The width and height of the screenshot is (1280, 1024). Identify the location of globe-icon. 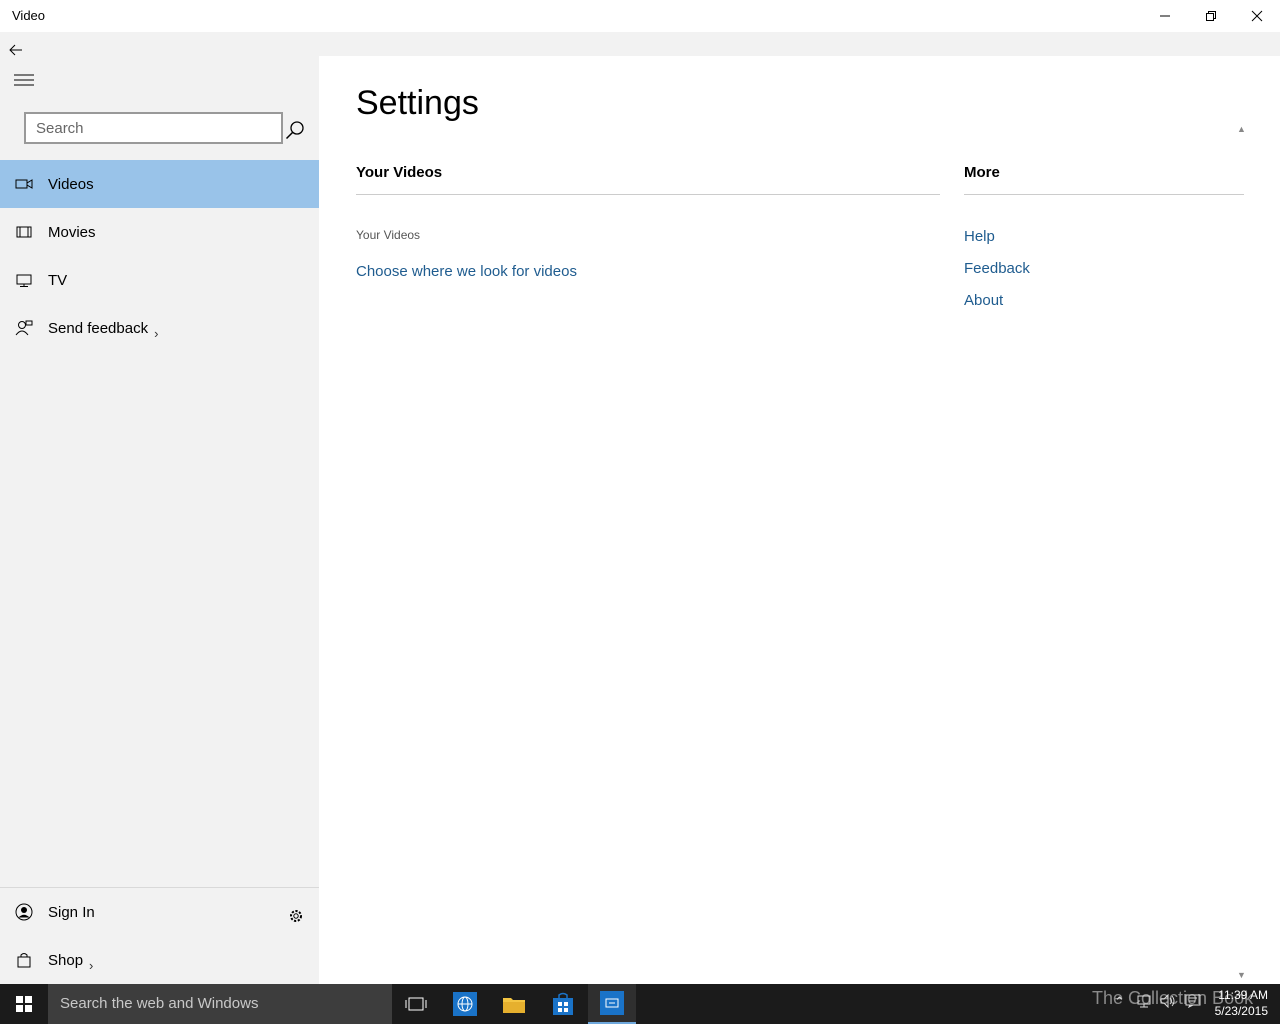
(465, 1004).